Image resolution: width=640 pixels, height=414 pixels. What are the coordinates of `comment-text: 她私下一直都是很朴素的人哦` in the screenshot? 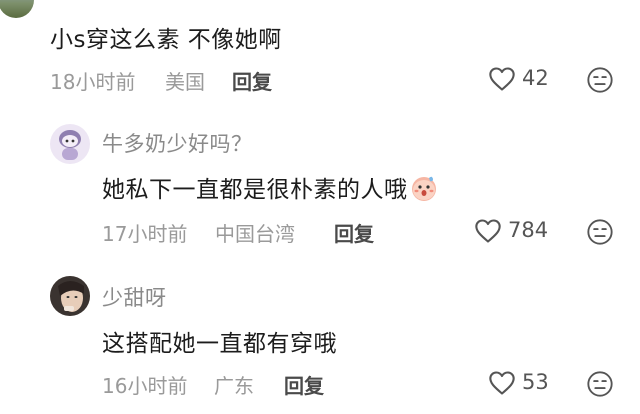 It's located at (270, 187).